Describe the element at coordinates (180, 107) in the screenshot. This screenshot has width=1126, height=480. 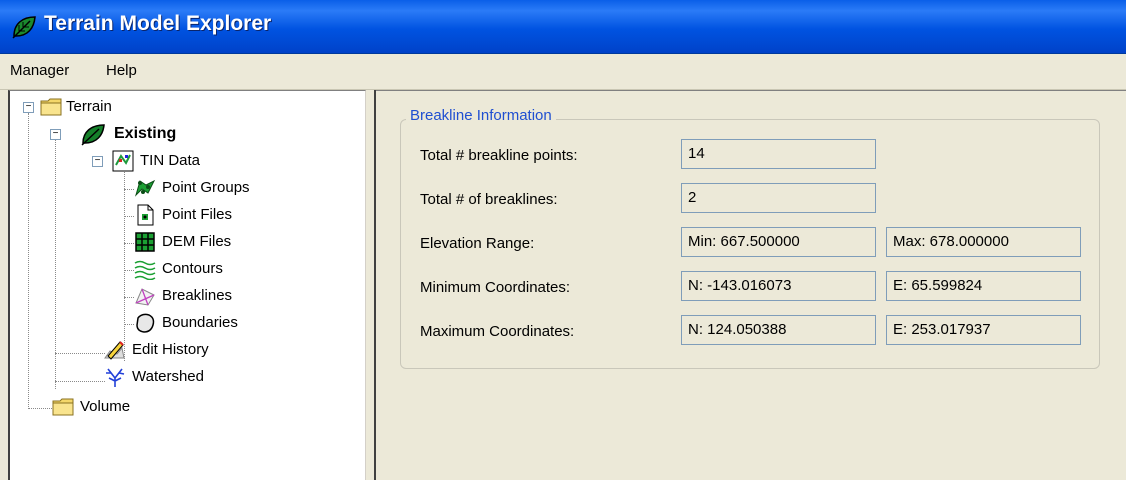
I see `tree-item-terrain: − Terrain` at that location.